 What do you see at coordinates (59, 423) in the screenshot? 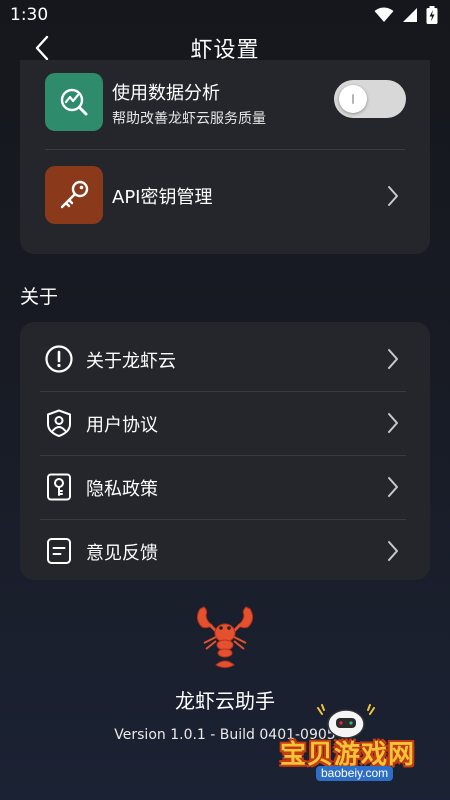
I see `user-shield-icon` at bounding box center [59, 423].